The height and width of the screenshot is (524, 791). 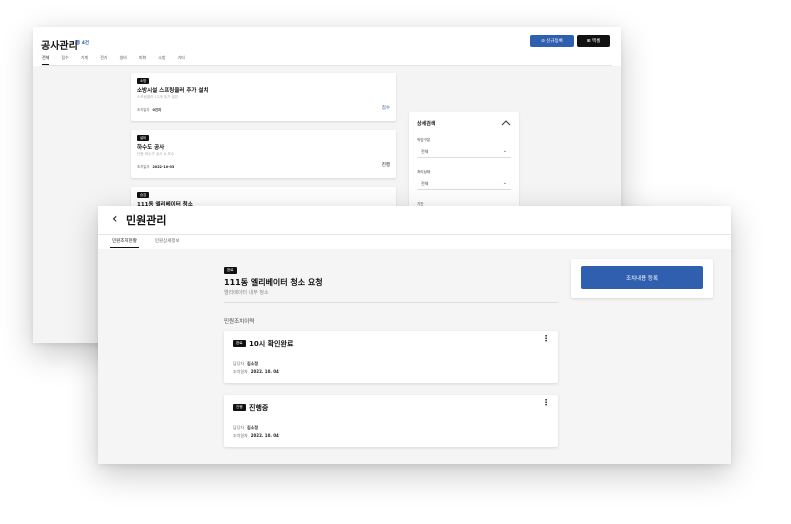 I want to click on tab-action-status: 민원조치현황, so click(x=124, y=241).